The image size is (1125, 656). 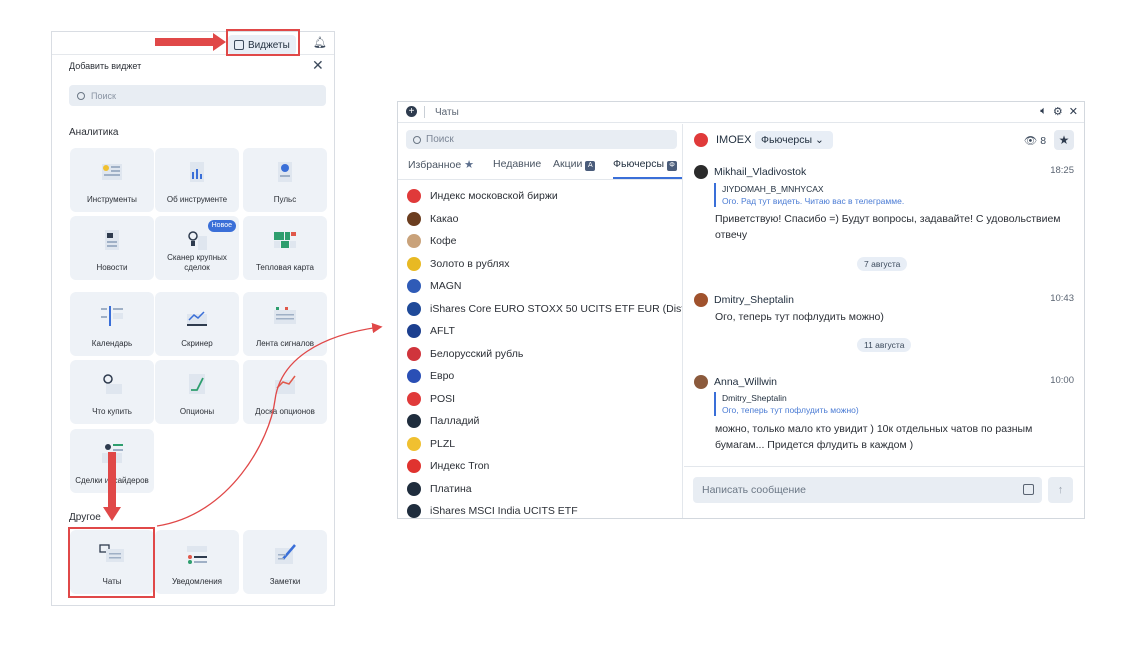 What do you see at coordinates (197, 318) in the screenshot?
I see `screener-icon` at bounding box center [197, 318].